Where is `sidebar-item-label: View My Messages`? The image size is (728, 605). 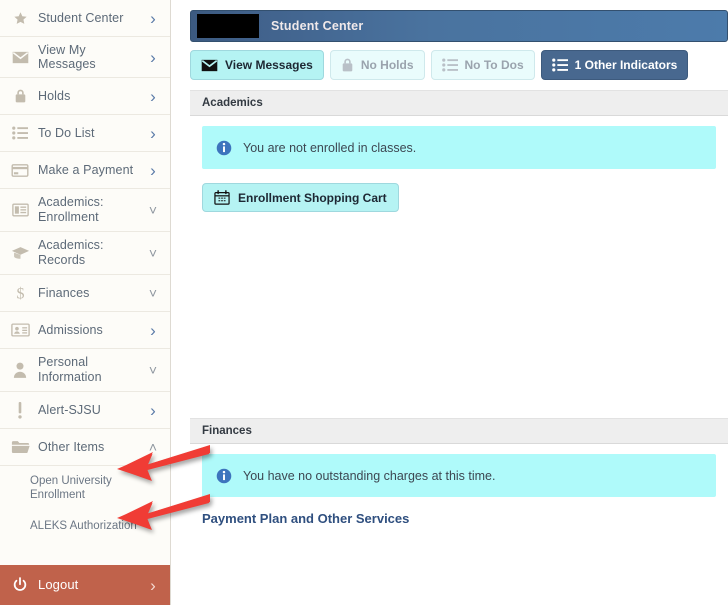 sidebar-item-label: View My Messages is located at coordinates (67, 57).